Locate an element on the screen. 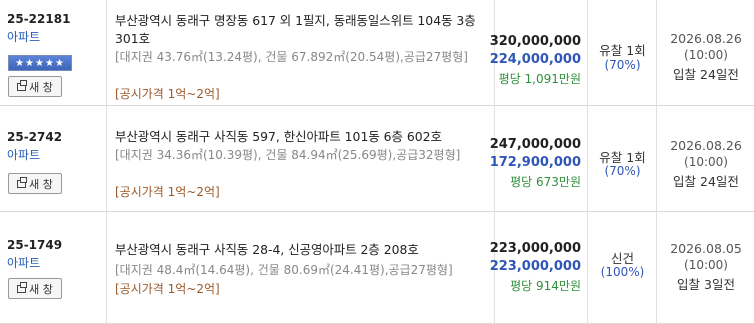 Image resolution: width=754 pixels, height=324 pixels. rating-stars: ★★★★★ is located at coordinates (40, 63).